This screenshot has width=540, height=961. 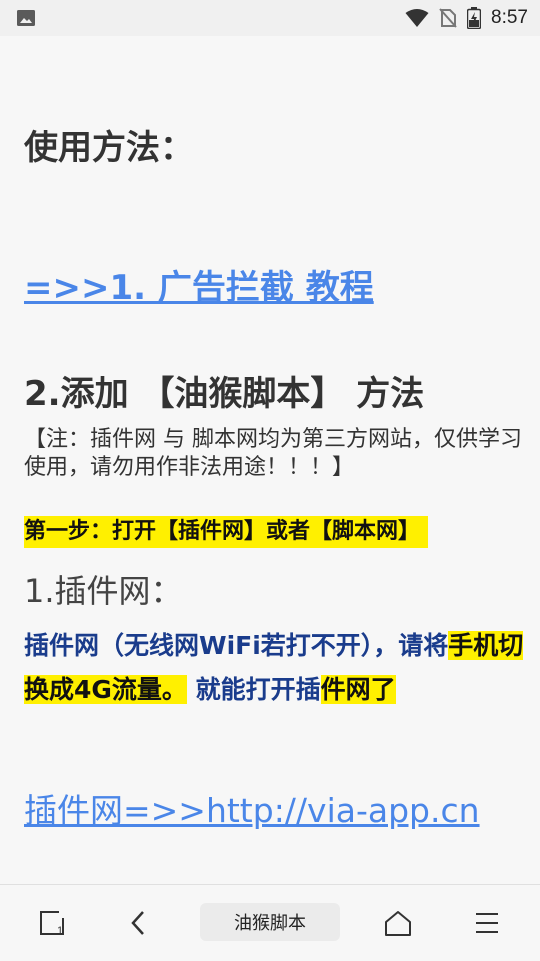 I want to click on menu-icon, so click(x=487, y=923).